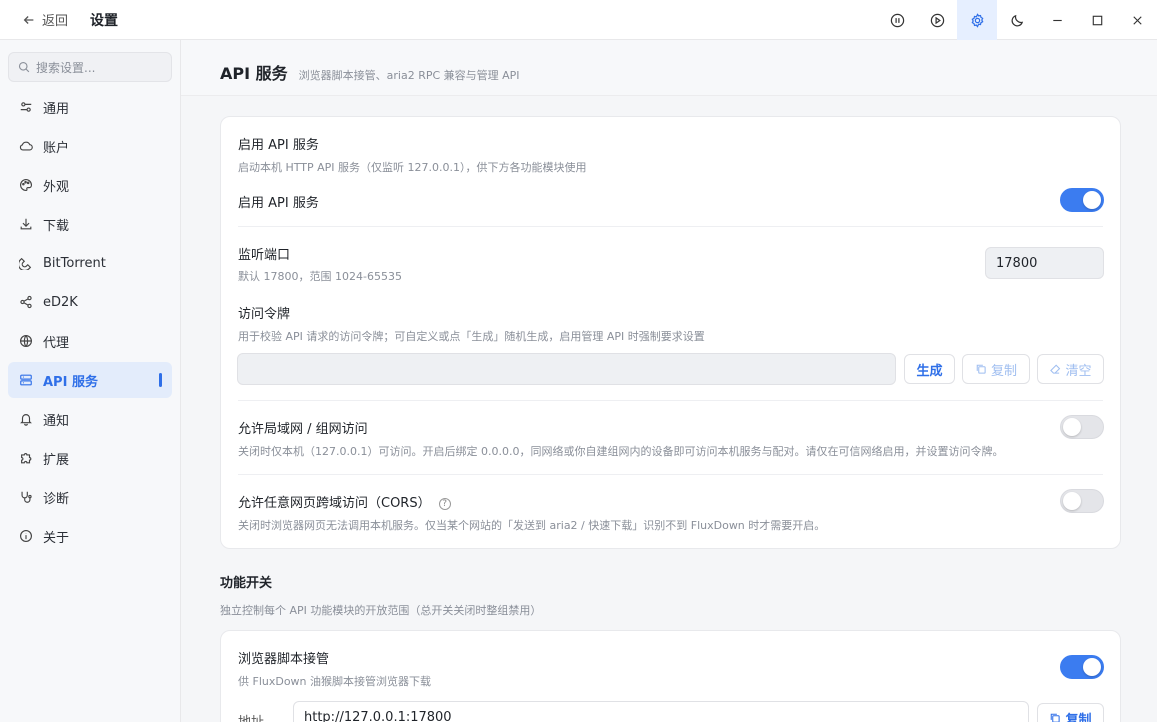  Describe the element at coordinates (246, 583) in the screenshot. I see `features-title: 功能开关` at that location.